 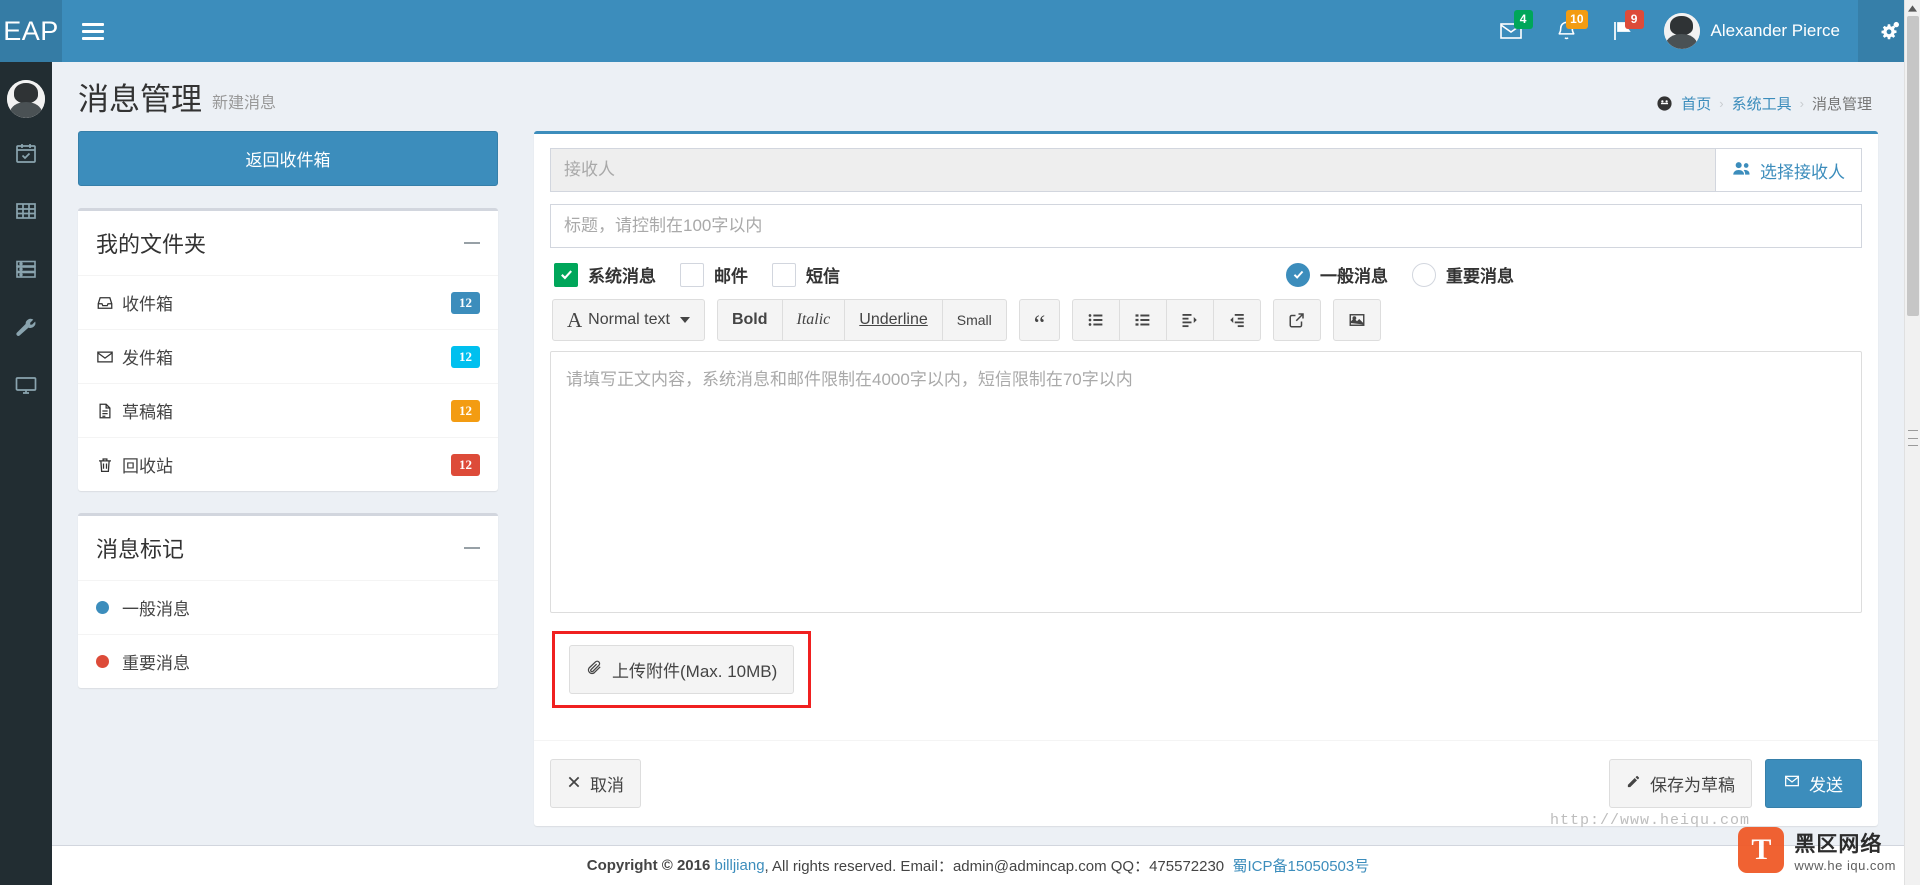 What do you see at coordinates (1633, 784) in the screenshot?
I see `pencil-icon` at bounding box center [1633, 784].